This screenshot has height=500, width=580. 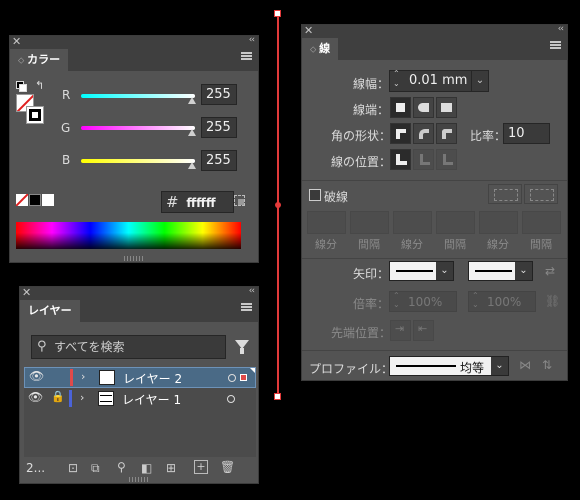 What do you see at coordinates (152, 378) in the screenshot?
I see `layer-name: レイヤー 2` at bounding box center [152, 378].